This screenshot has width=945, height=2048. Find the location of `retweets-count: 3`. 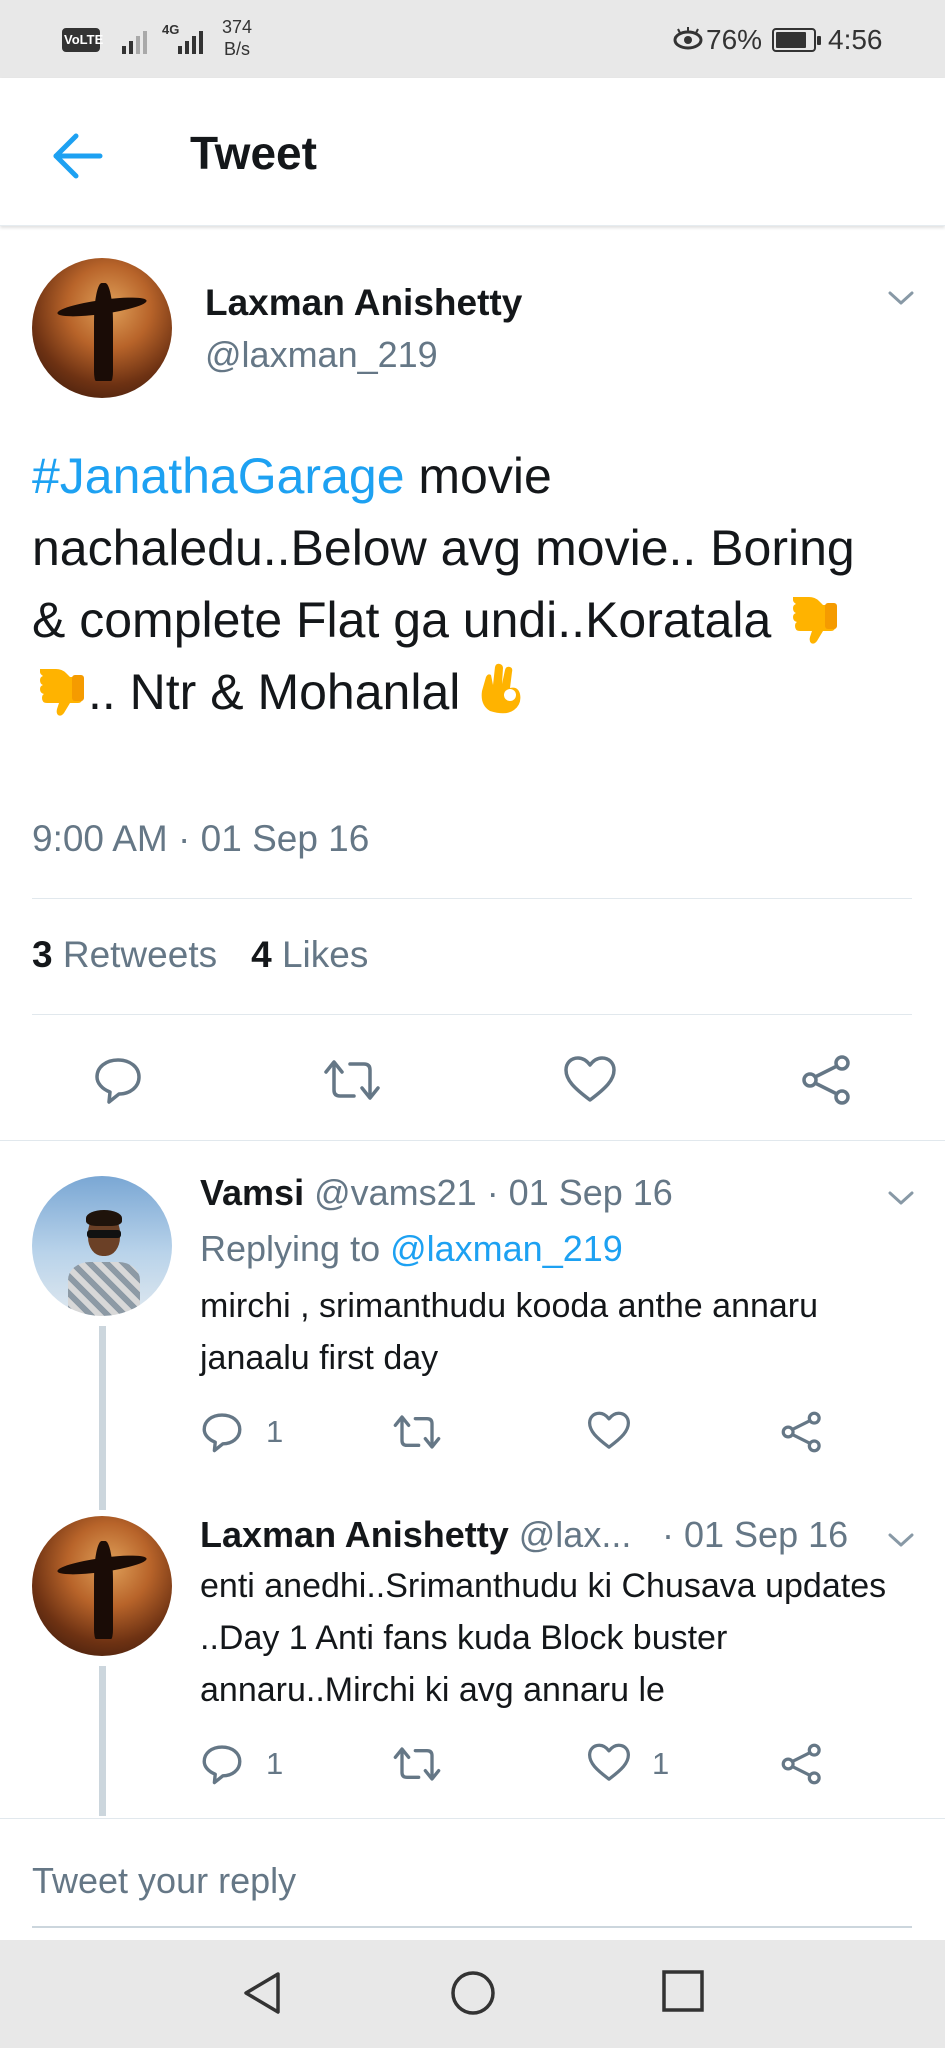

retweets-count: 3 is located at coordinates (42, 954).